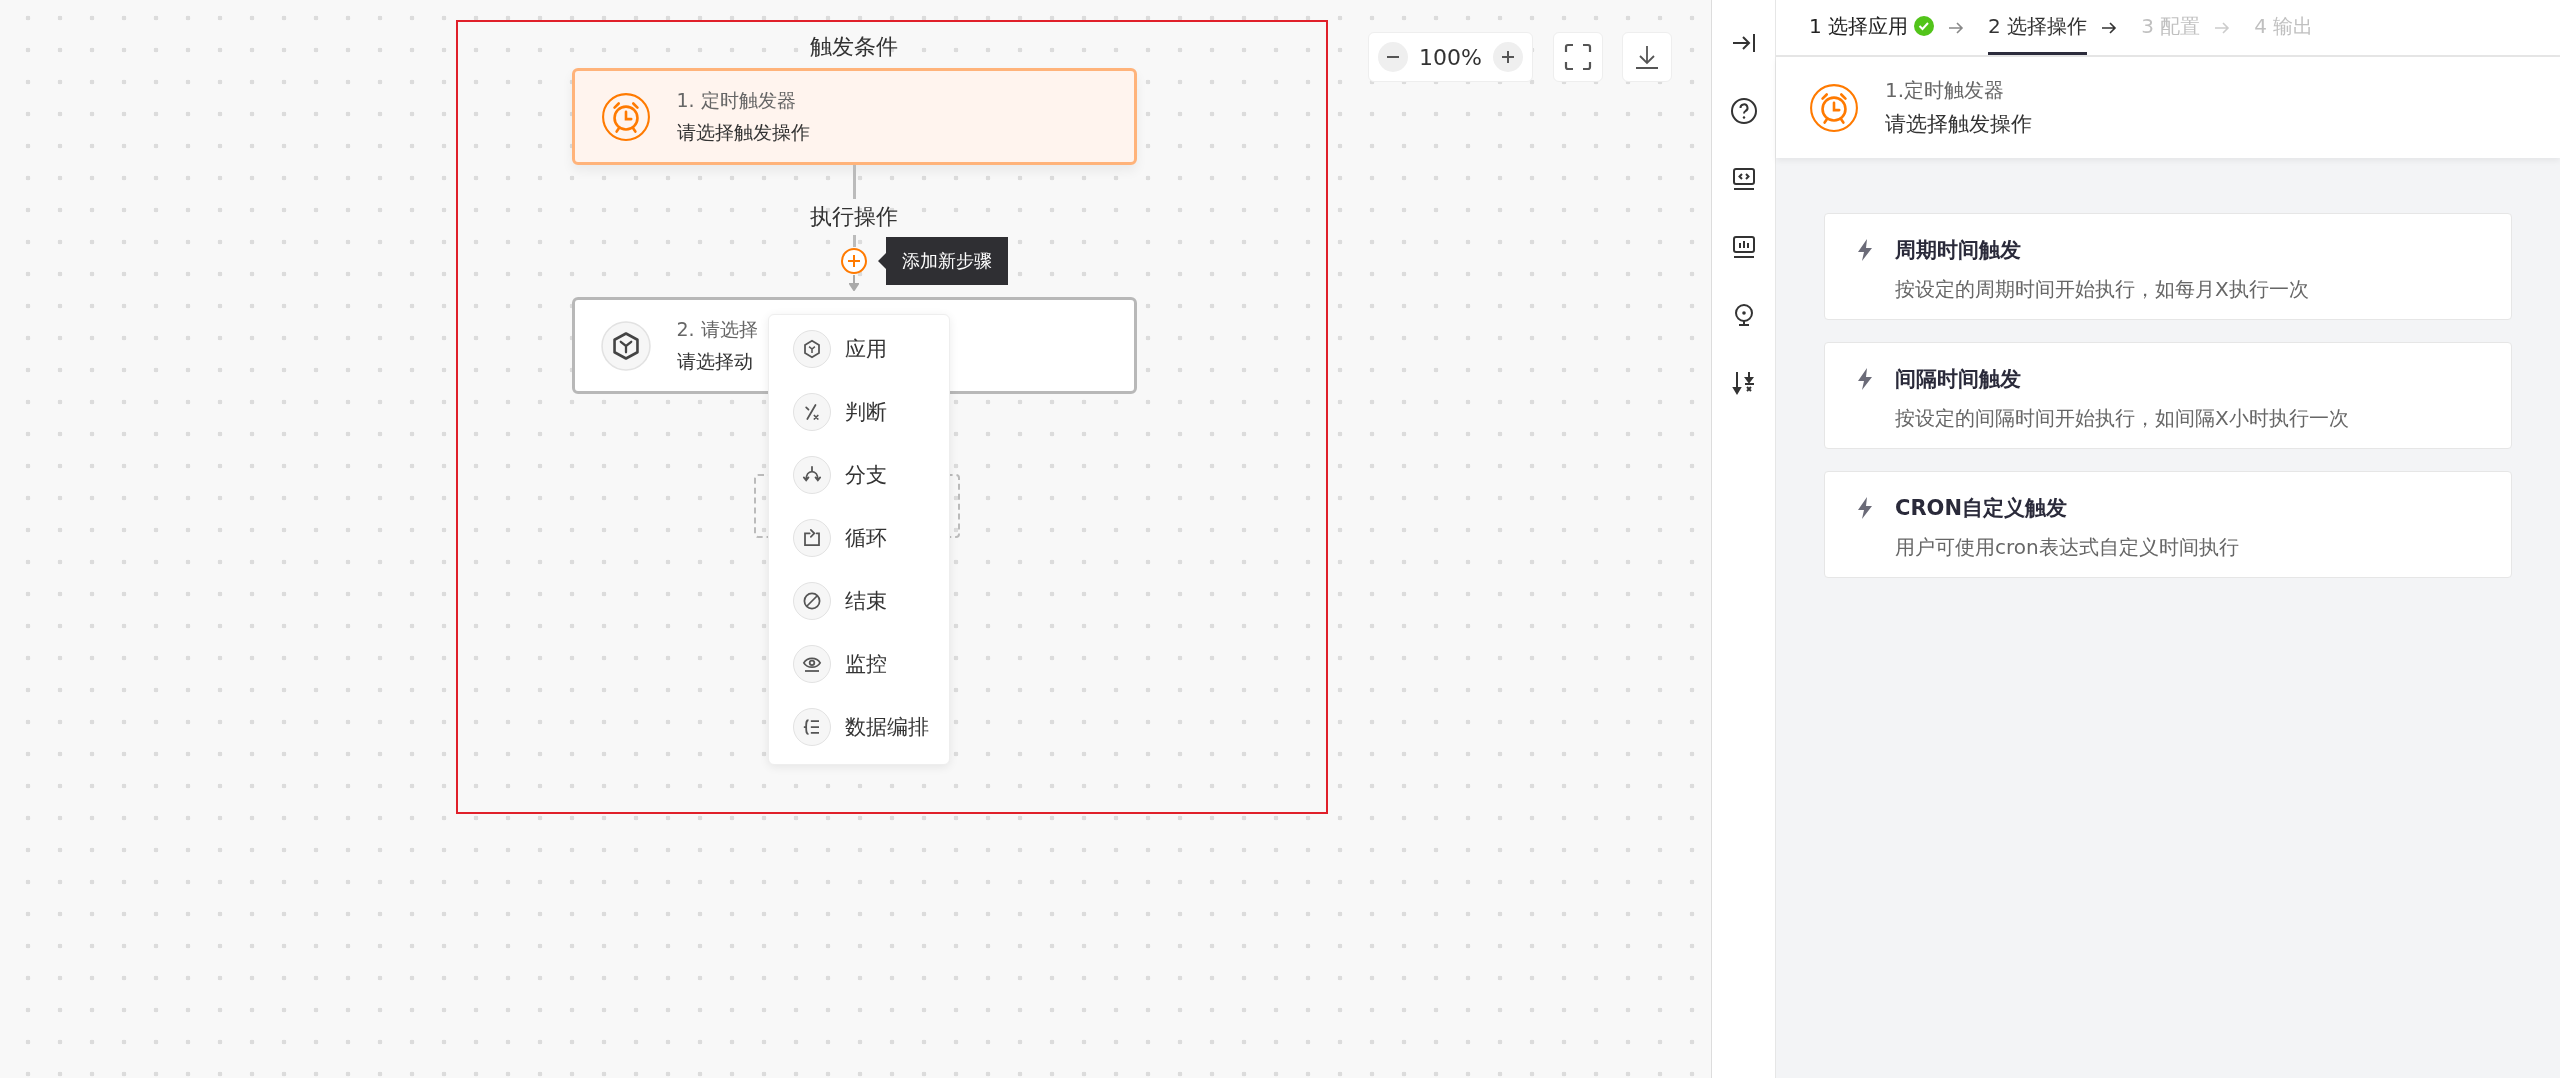  Describe the element at coordinates (2122, 418) in the screenshot. I see `option-description: 按设定的间隔时间开始执行，如间隔X小时执行一次` at that location.